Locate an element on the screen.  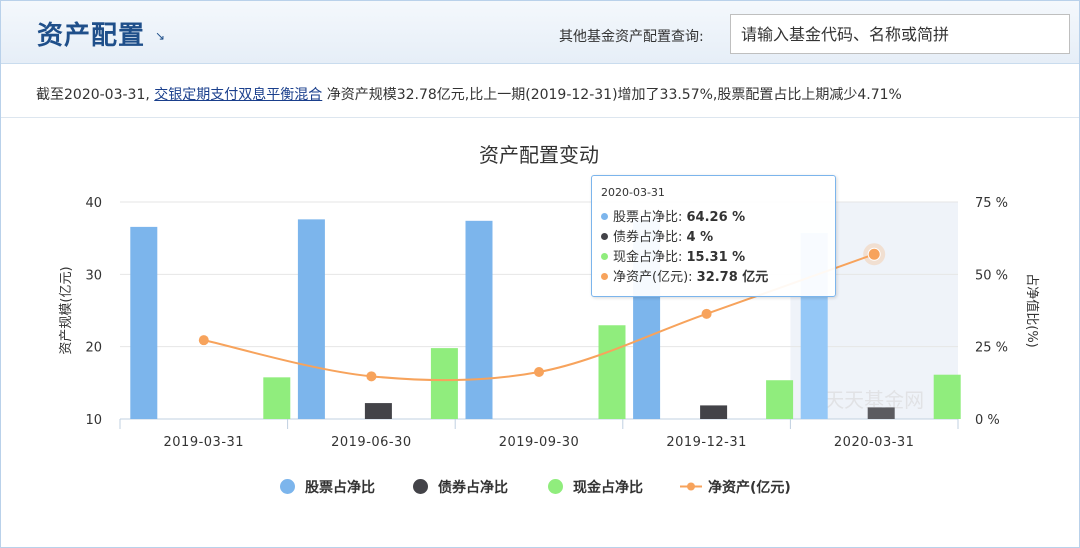
tooltip-value: 64.26 % is located at coordinates (716, 217).